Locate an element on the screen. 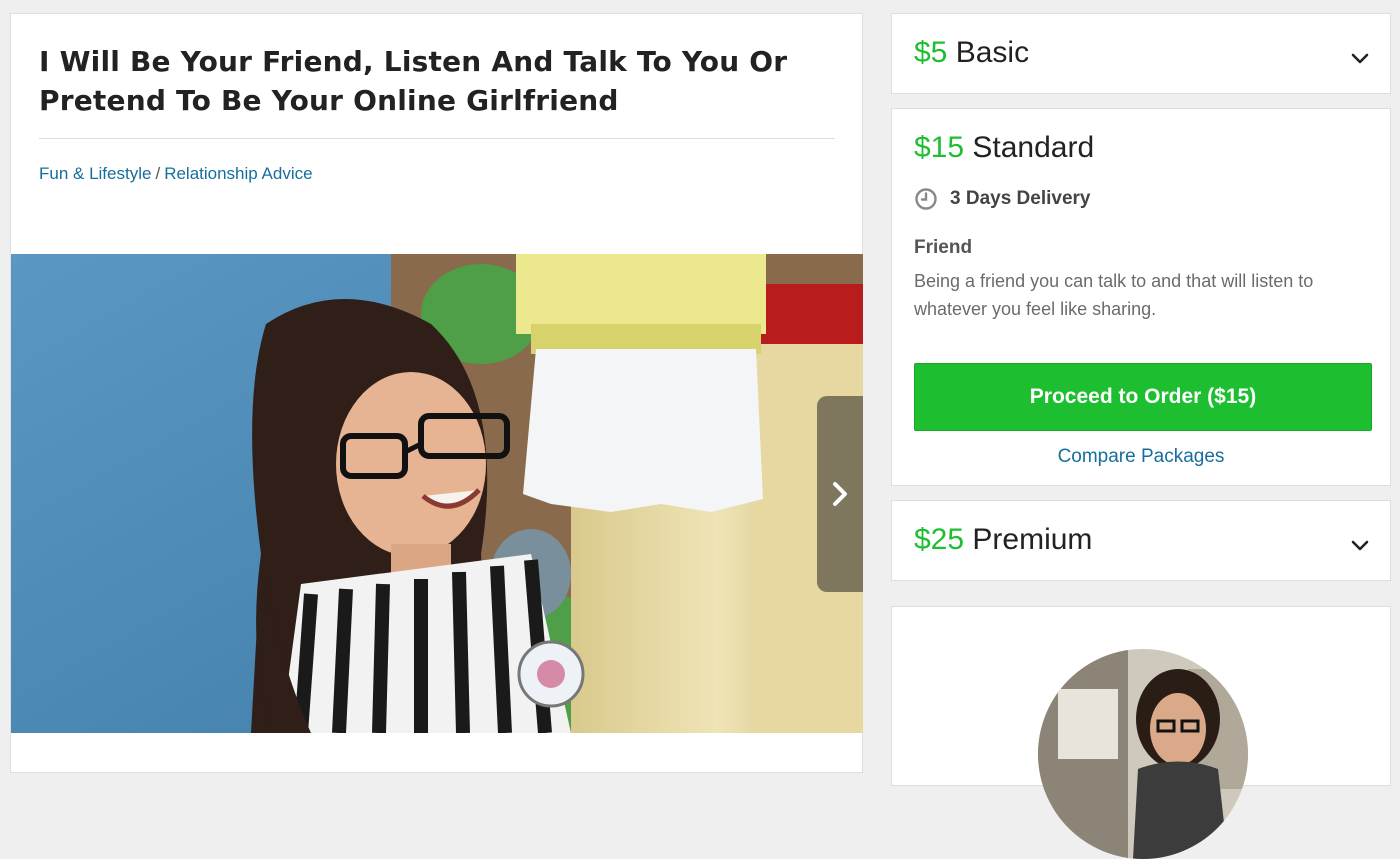  package-premium-name: Premium is located at coordinates (1032, 539).